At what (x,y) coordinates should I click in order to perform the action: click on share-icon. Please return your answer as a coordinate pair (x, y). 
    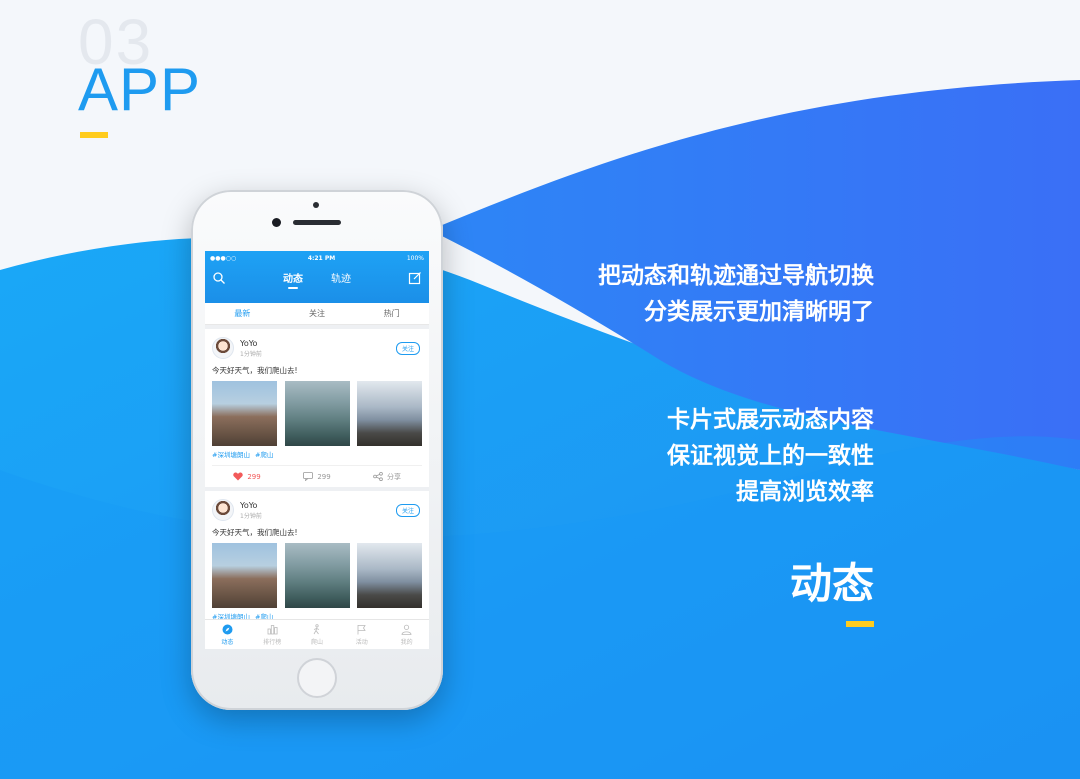
    Looking at the image, I should click on (378, 476).